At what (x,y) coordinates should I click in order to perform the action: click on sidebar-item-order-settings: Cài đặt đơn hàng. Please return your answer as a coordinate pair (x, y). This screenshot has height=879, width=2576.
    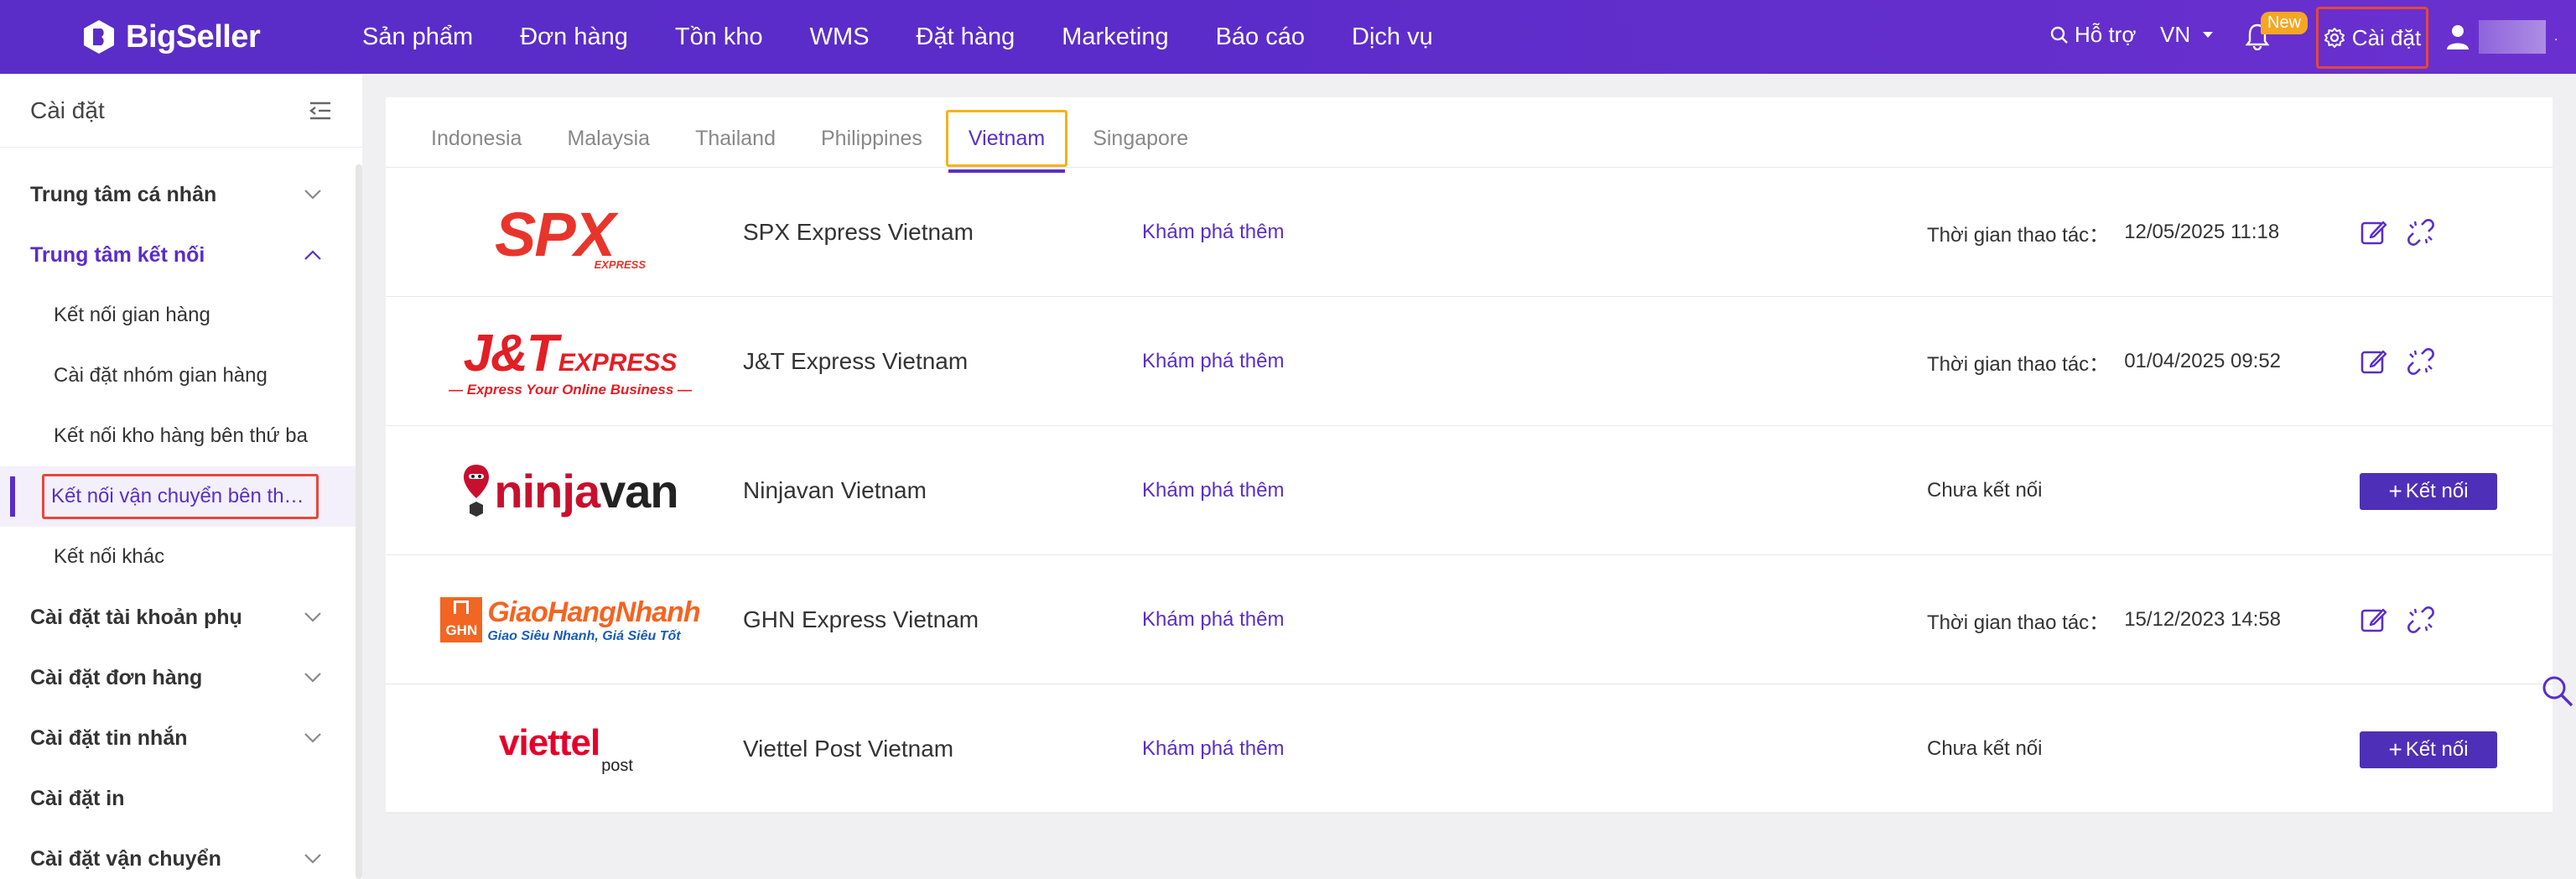
    Looking at the image, I should click on (178, 678).